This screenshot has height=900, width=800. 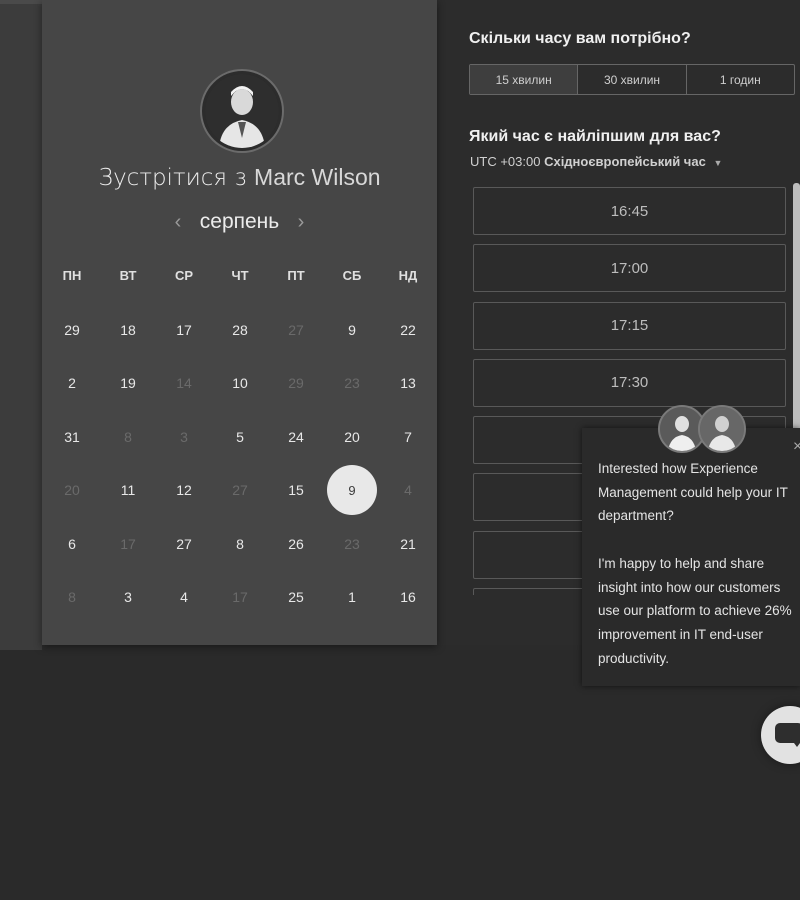 I want to click on calendar-day-number: 11, so click(x=128, y=490).